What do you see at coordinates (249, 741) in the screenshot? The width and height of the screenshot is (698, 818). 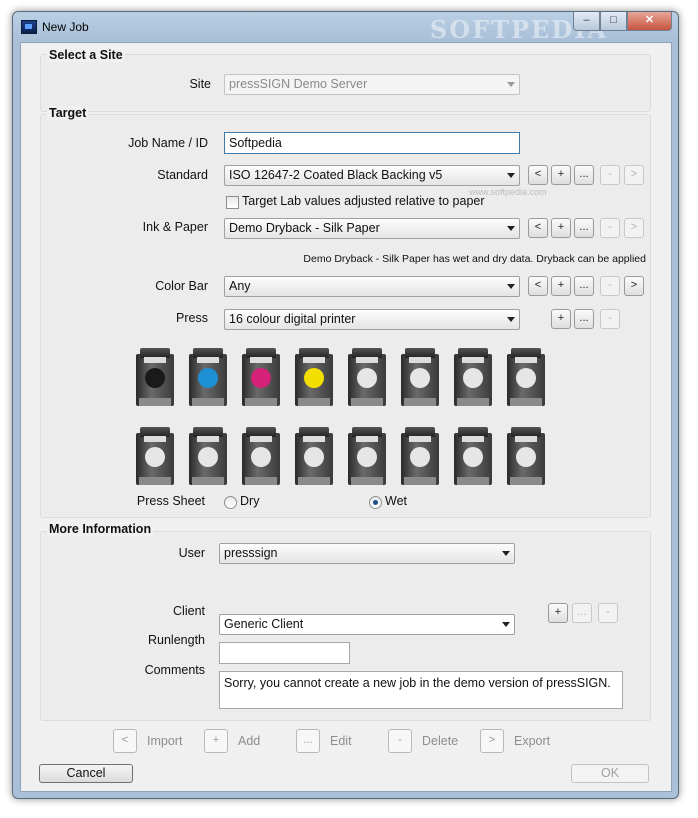 I see `add-label: Add` at bounding box center [249, 741].